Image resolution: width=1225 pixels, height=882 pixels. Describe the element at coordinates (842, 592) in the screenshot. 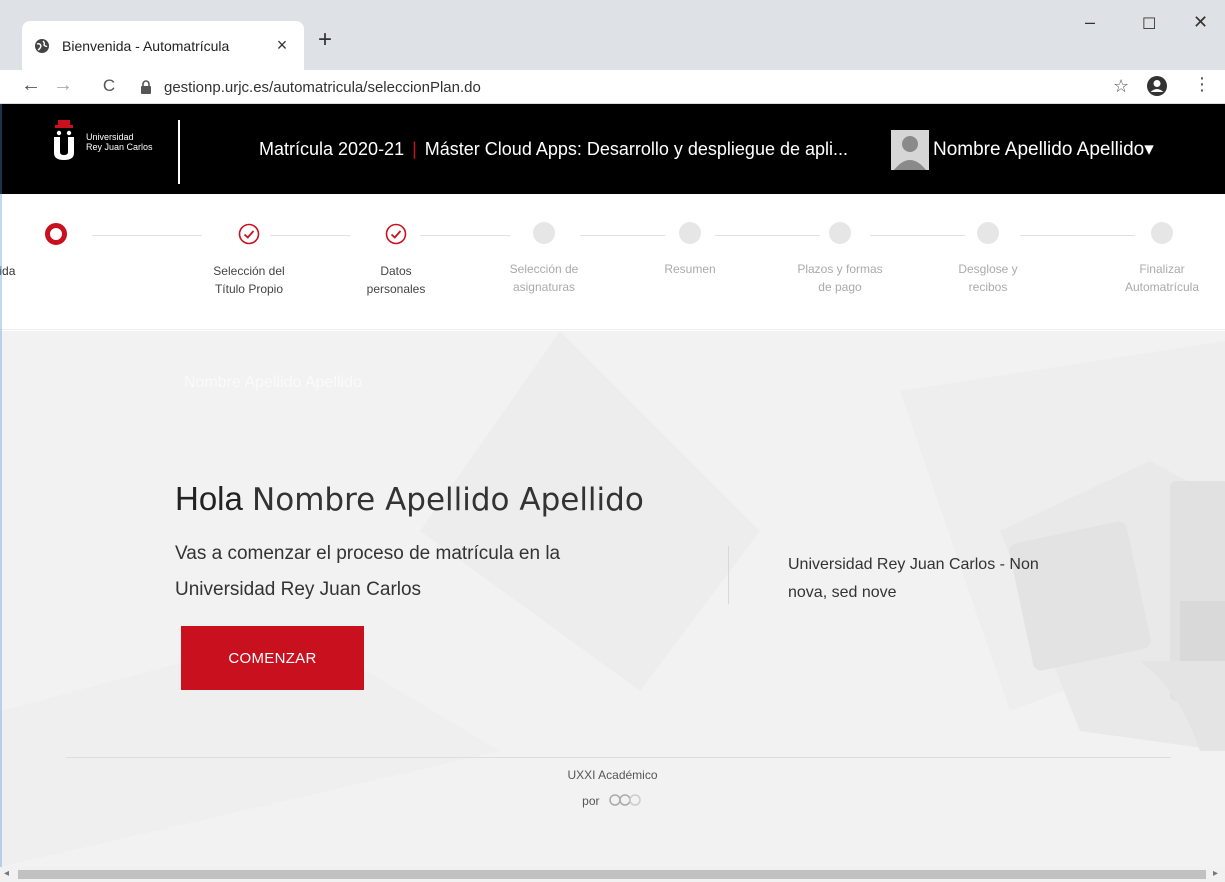

I see `motto-line-2: nova, sed nove` at that location.